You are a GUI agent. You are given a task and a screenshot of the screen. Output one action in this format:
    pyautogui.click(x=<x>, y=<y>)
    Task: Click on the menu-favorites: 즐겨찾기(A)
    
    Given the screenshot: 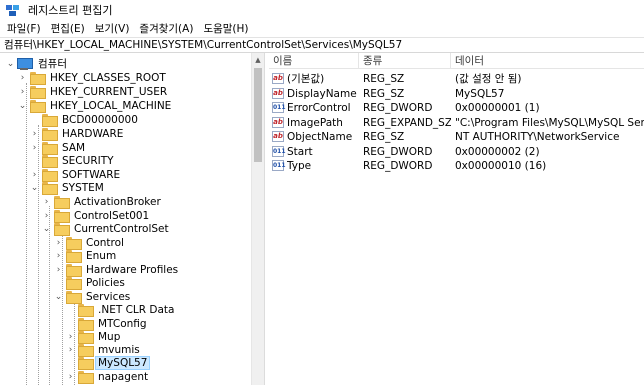 What is the action you would take?
    pyautogui.click(x=166, y=28)
    